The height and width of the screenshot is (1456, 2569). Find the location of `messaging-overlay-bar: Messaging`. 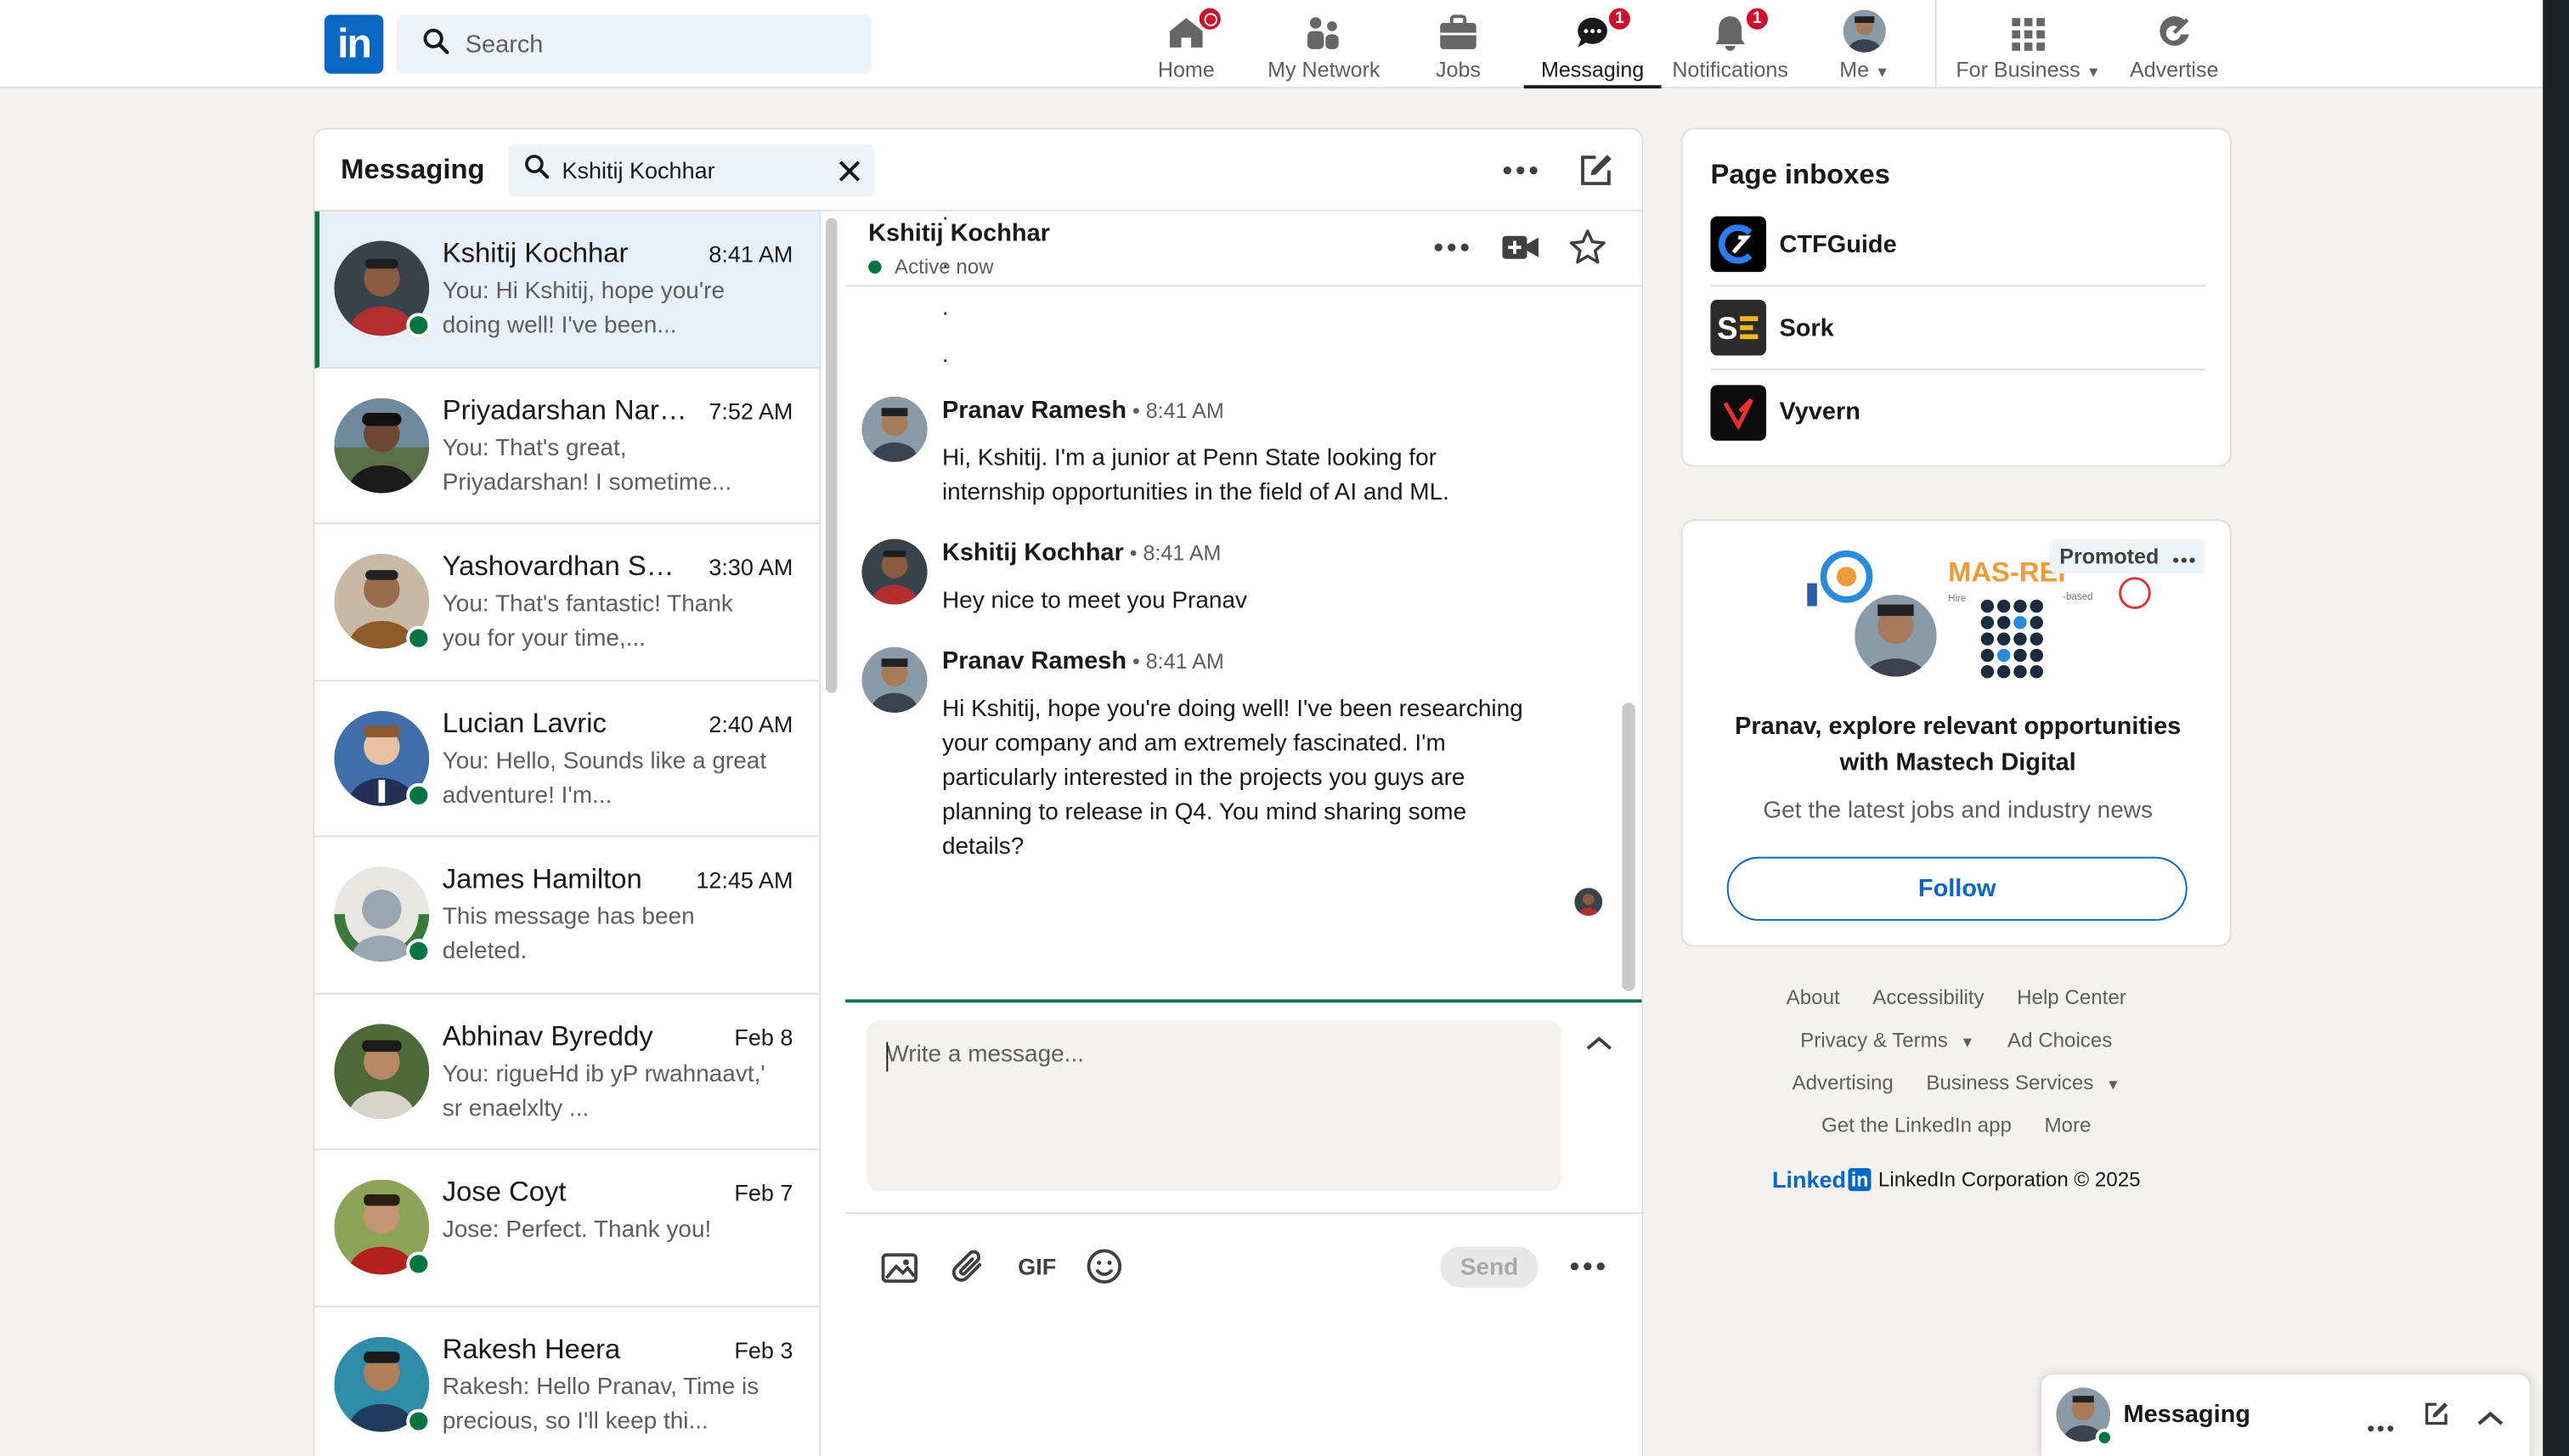

messaging-overlay-bar: Messaging is located at coordinates (2286, 1415).